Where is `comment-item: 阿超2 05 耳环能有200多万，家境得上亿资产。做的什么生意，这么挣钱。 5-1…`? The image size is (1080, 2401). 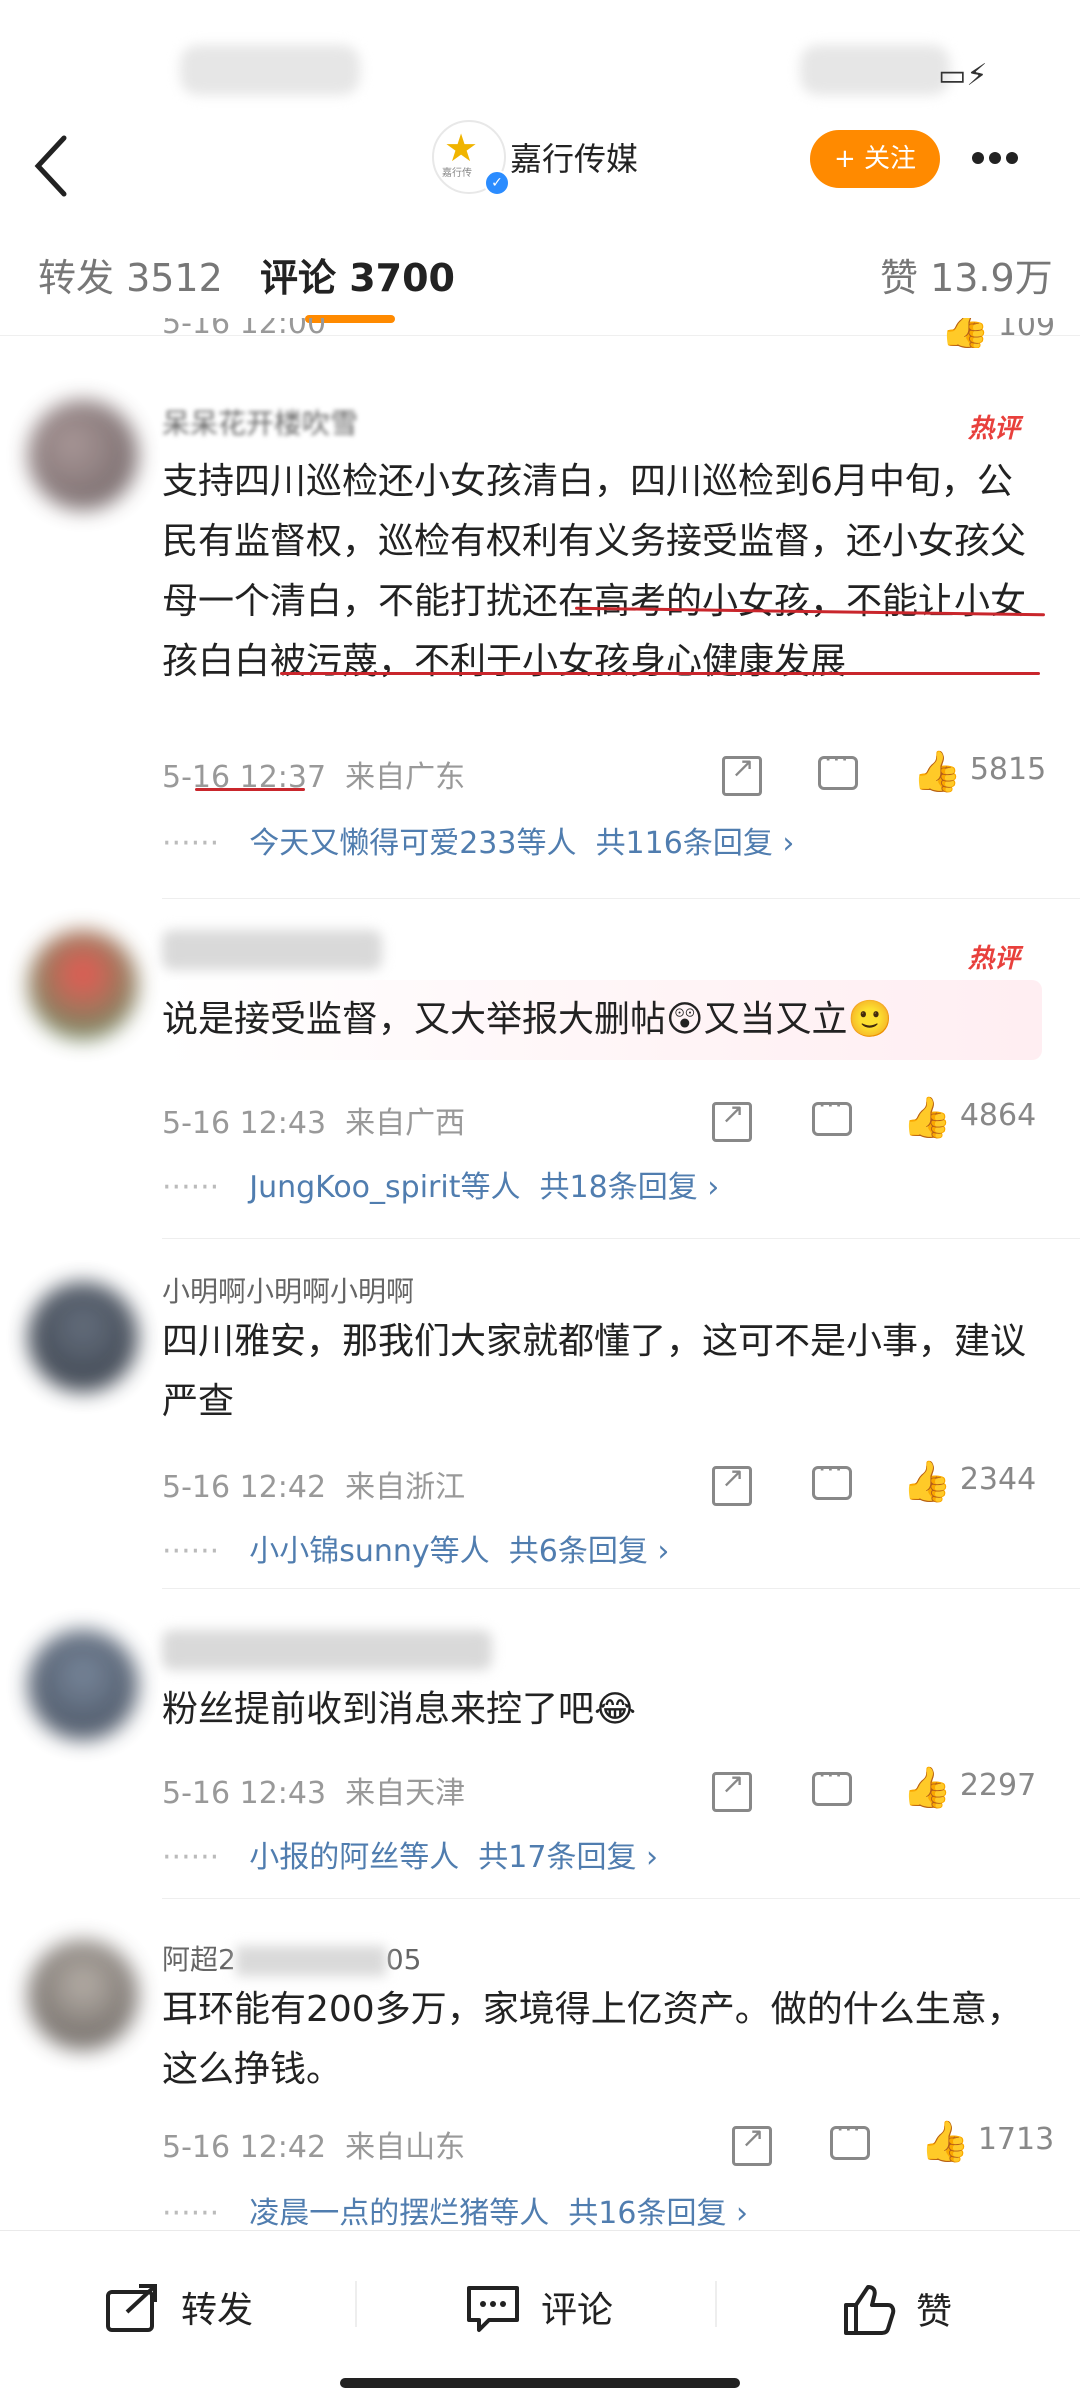 comment-item: 阿超2 05 耳环能有200多万，家境得上亿资产。做的什么生意，这么挣钱。 5-1… is located at coordinates (540, 2070).